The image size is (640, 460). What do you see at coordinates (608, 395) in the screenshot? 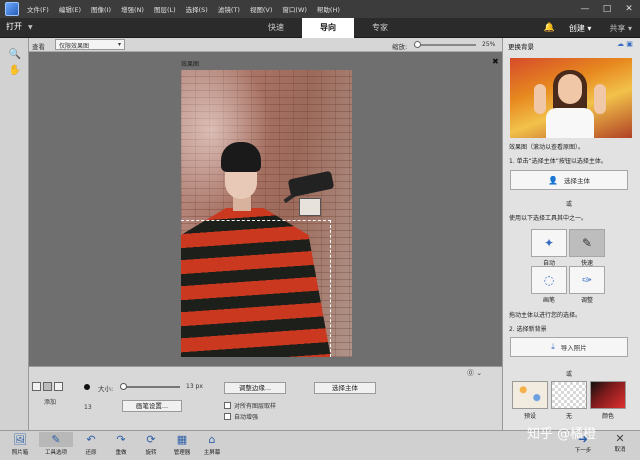
I see `color-background-swatch` at bounding box center [608, 395].